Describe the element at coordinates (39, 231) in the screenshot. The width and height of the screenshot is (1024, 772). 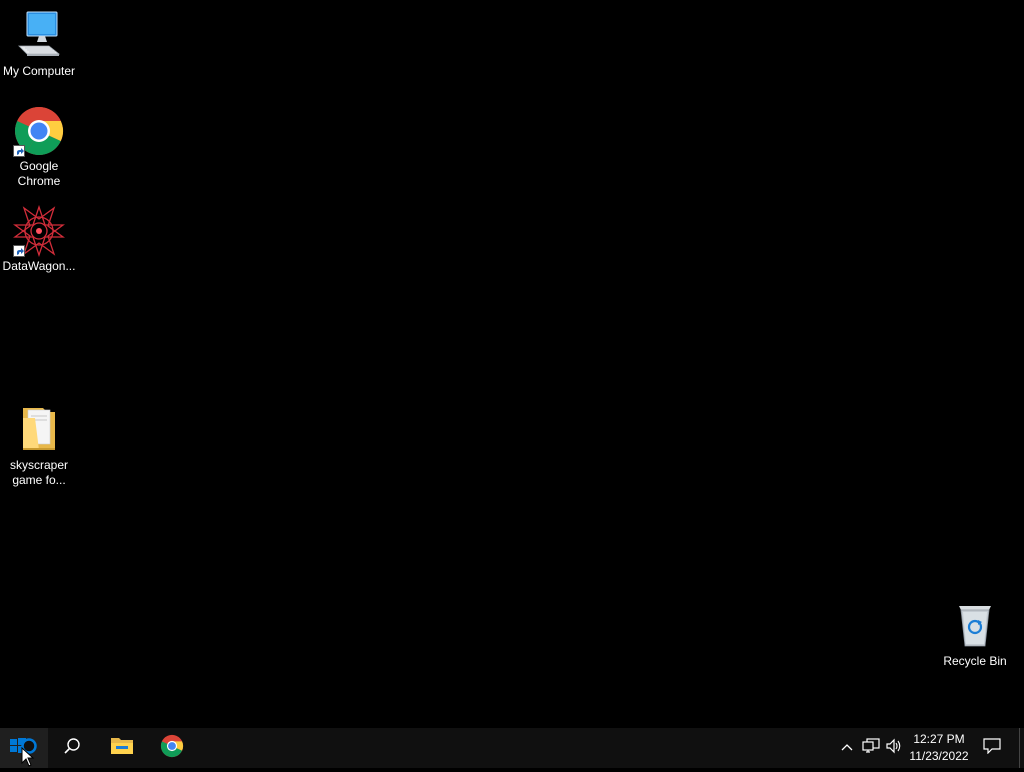
I see `datawagon-icon` at that location.